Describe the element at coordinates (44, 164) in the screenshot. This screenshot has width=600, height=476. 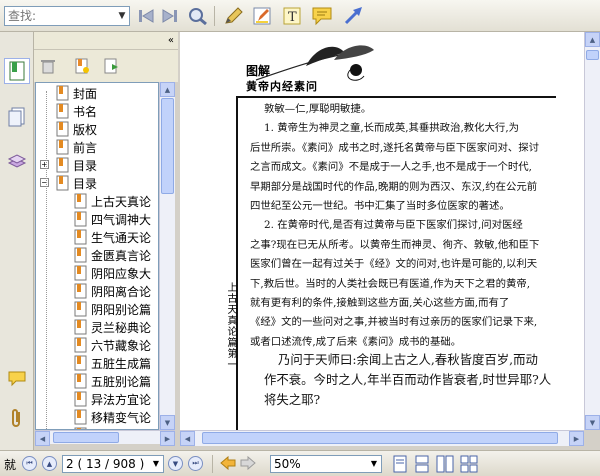
I see `expand-toggle-icon: +` at that location.